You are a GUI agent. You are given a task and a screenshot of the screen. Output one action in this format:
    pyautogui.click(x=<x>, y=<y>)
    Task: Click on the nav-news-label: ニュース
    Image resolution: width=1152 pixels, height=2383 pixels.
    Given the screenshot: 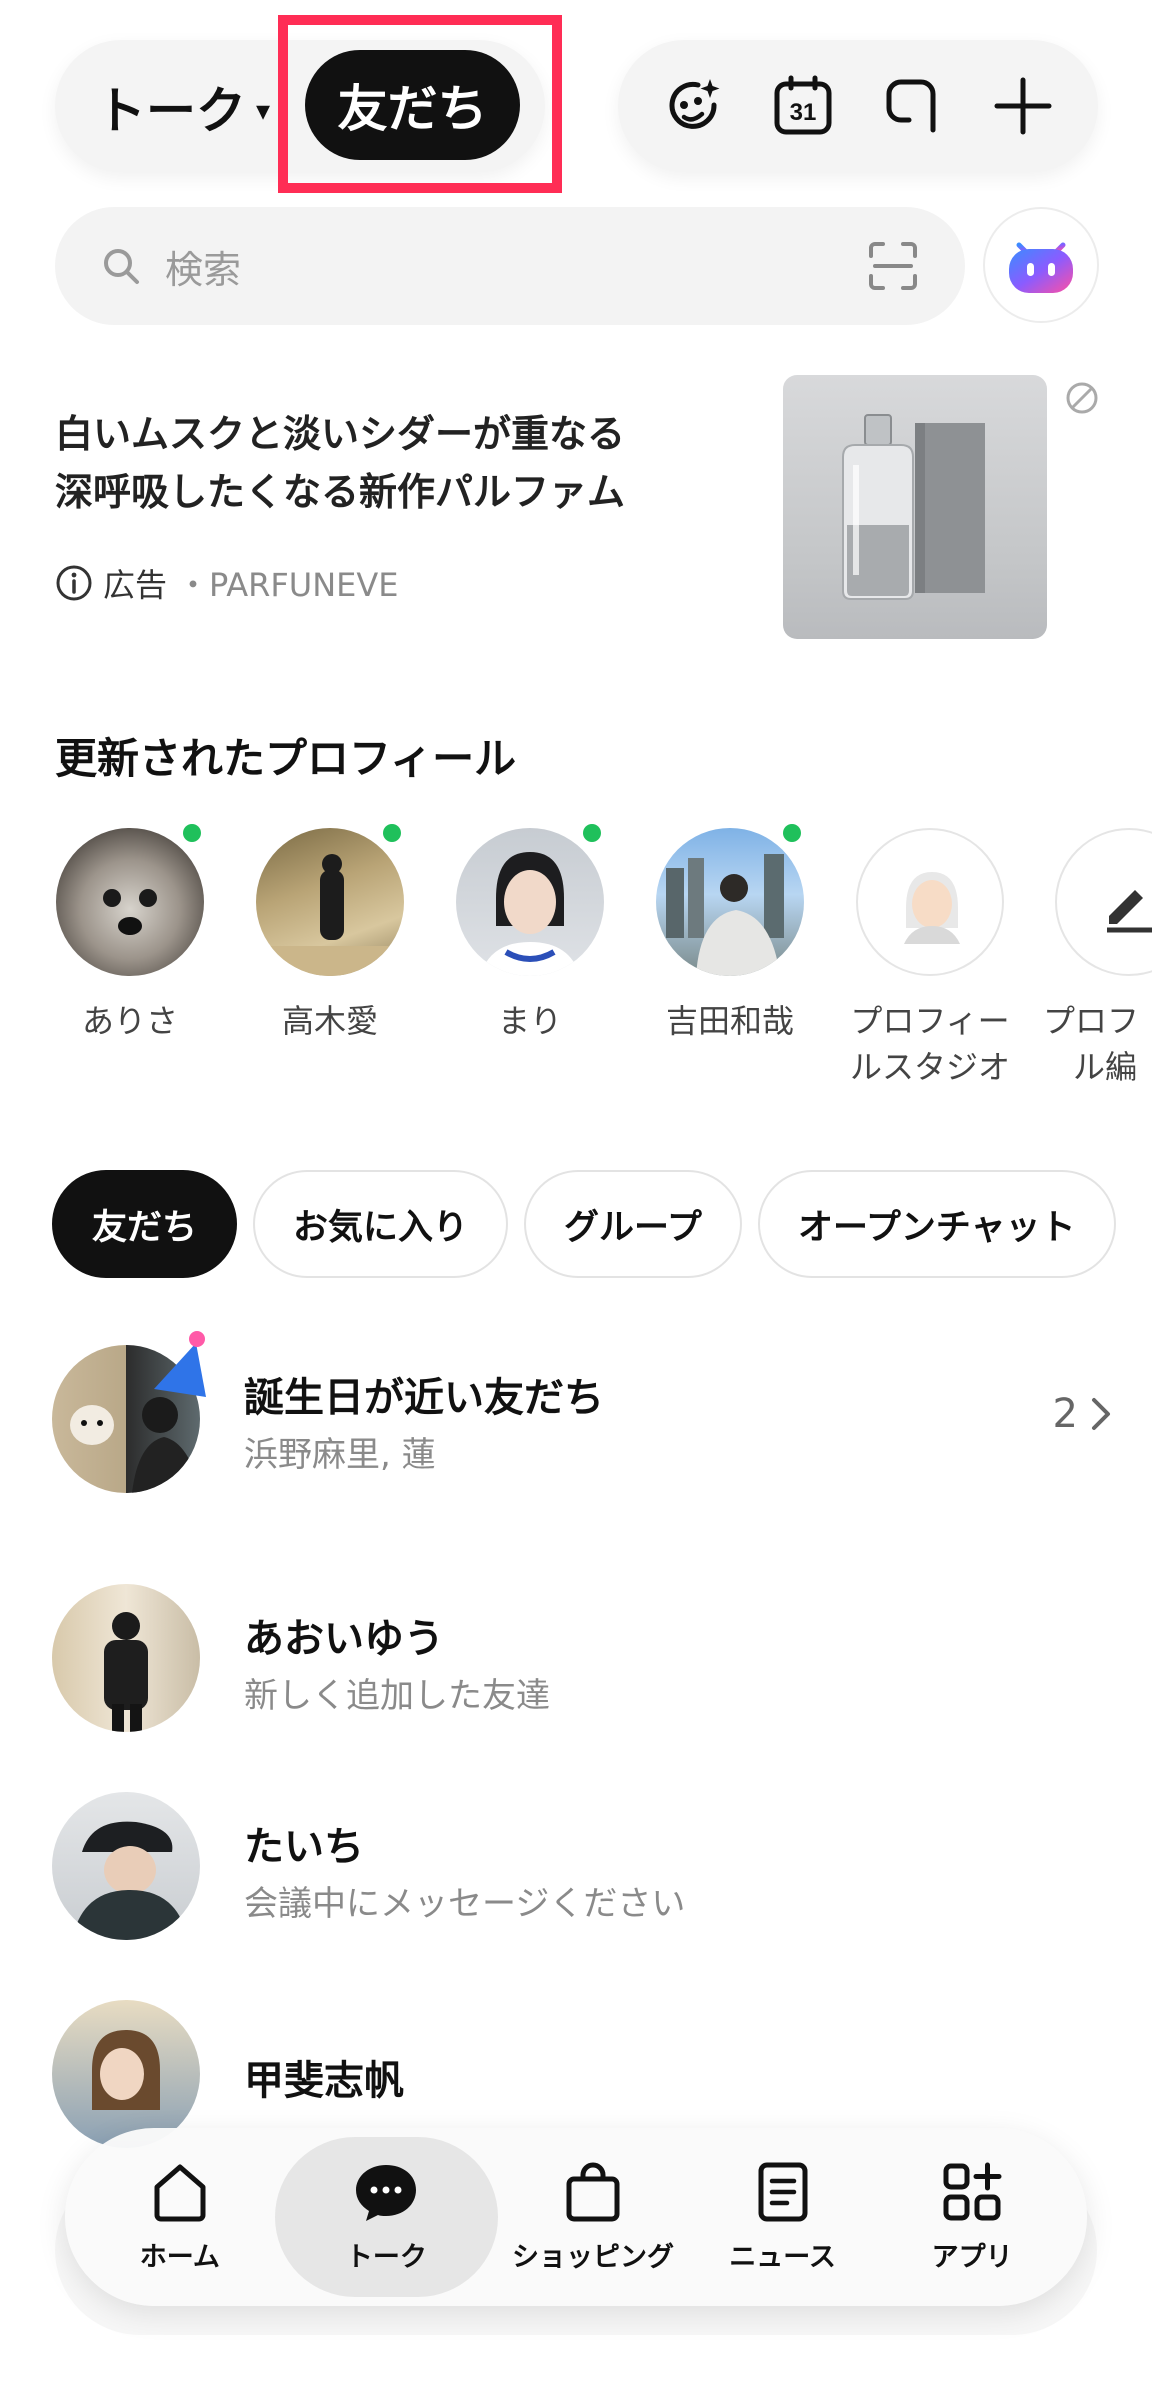 What is the action you would take?
    pyautogui.click(x=782, y=2257)
    